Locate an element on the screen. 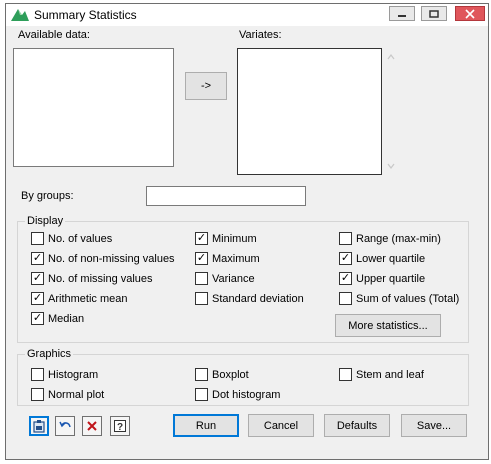  maximize-button is located at coordinates (434, 13).